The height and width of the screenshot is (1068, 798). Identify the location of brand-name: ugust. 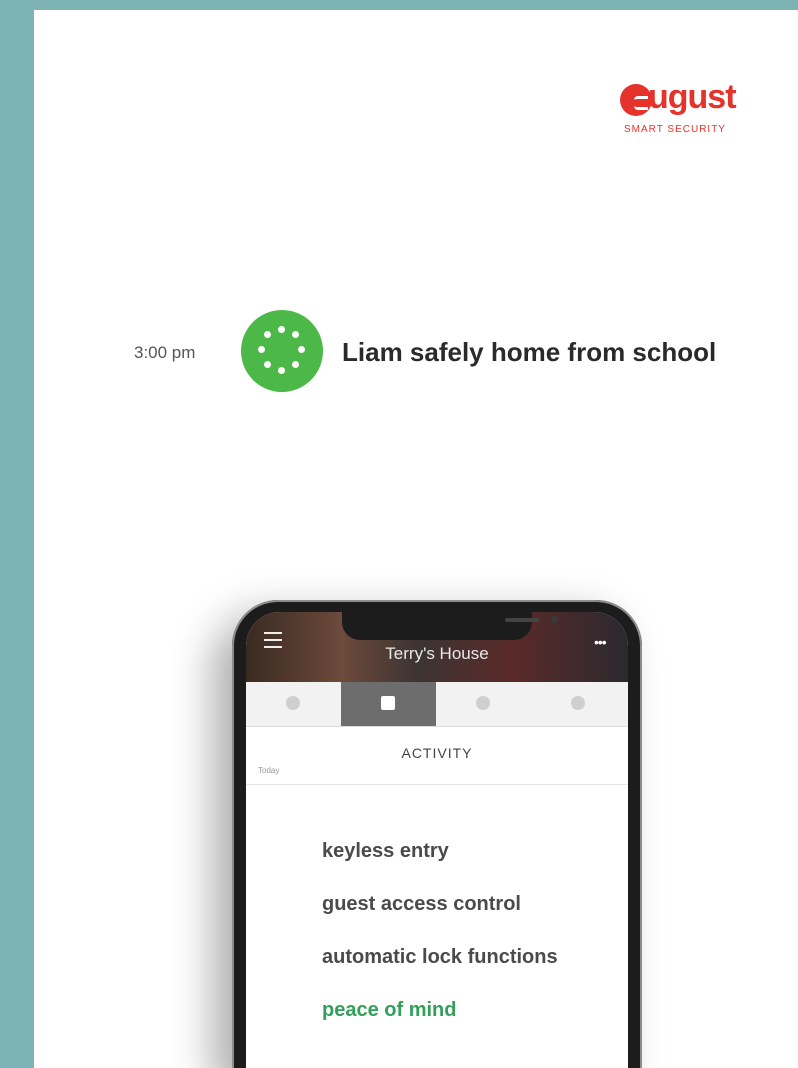
(692, 97).